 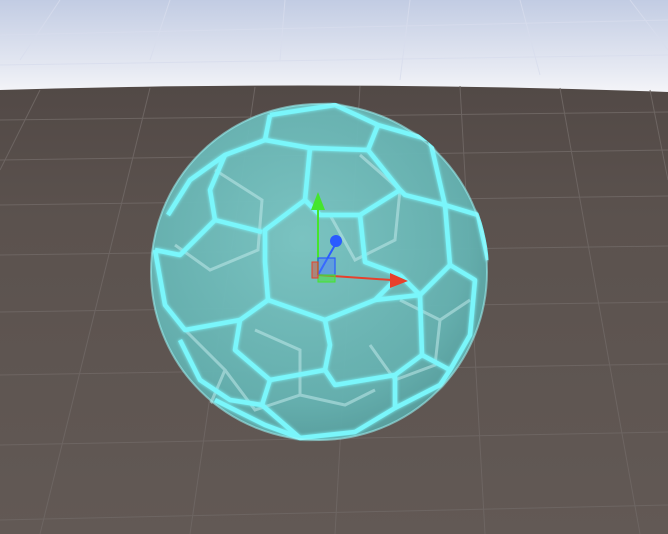 What do you see at coordinates (315, 270) in the screenshot?
I see `yz-plane-handle` at bounding box center [315, 270].